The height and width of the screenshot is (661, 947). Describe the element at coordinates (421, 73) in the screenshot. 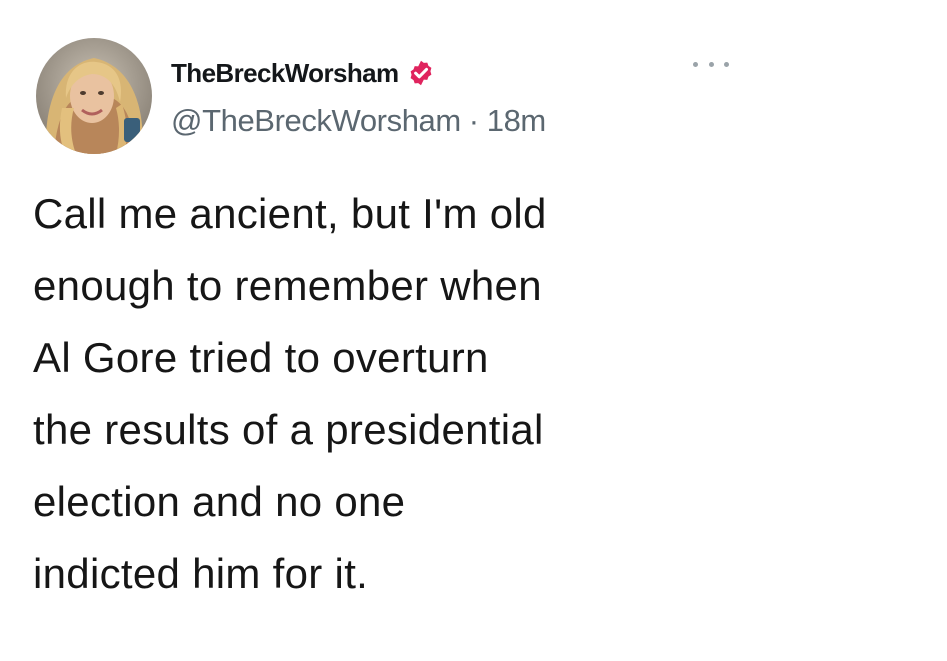

I see `verified-badge-icon` at that location.